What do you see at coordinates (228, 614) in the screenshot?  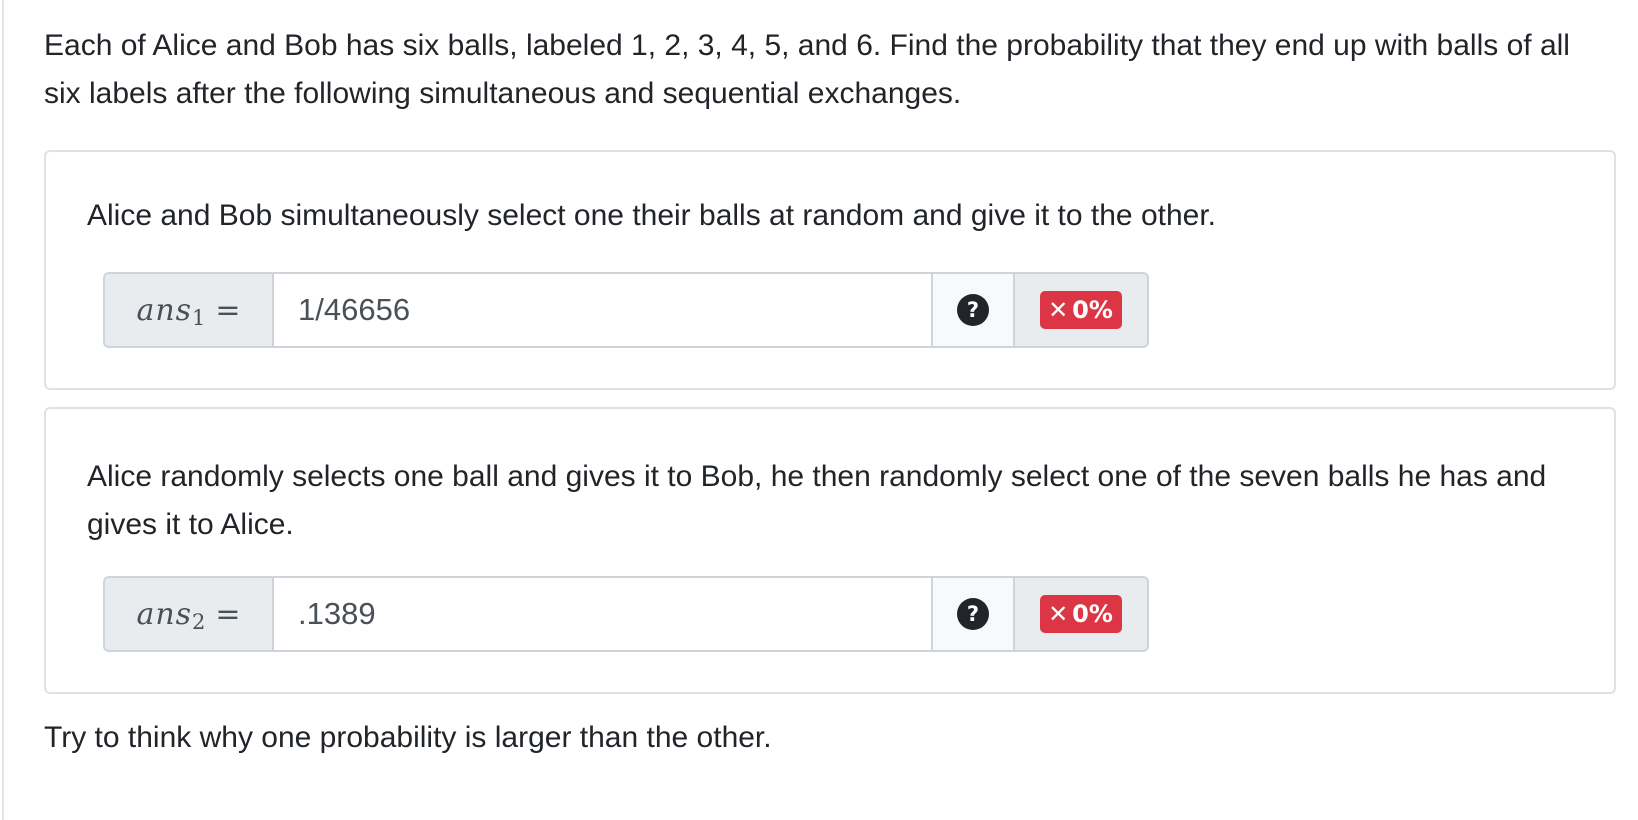 I see `answer-2-equals: =` at bounding box center [228, 614].